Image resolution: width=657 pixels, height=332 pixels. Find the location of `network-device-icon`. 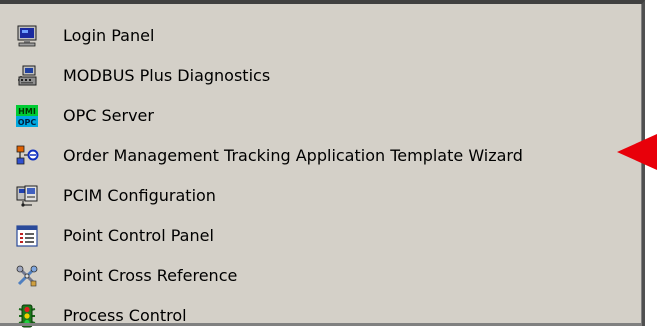

network-device-icon is located at coordinates (27, 76).